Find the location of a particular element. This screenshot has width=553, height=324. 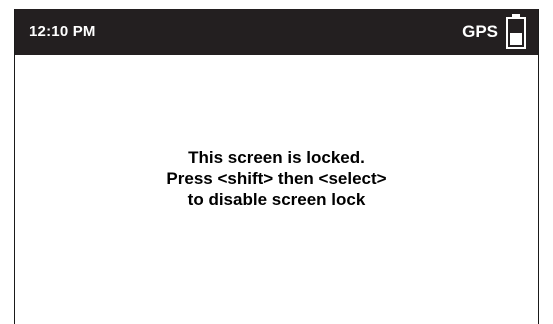

status-time: 12:10 PM is located at coordinates (62, 31).